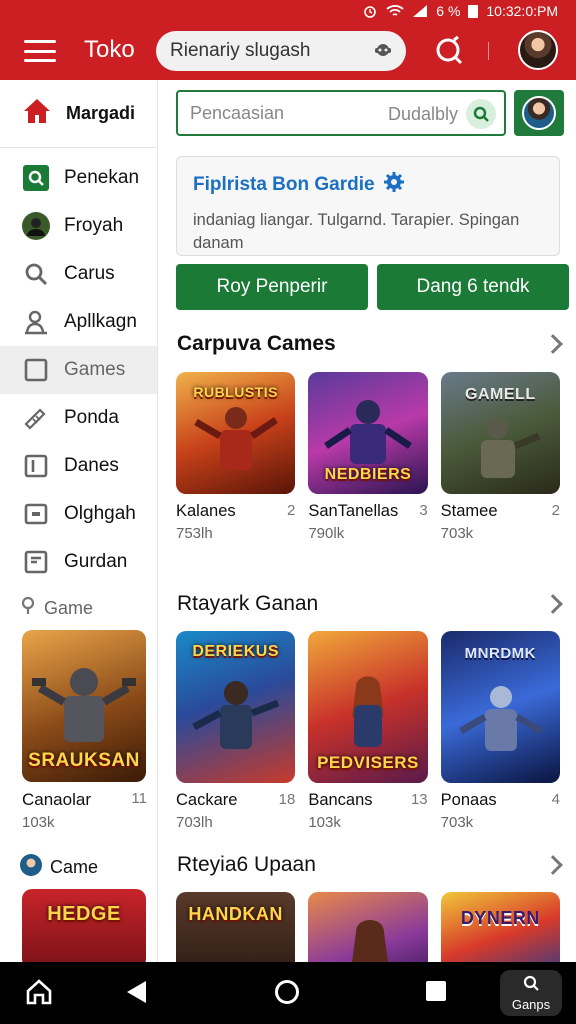 This screenshot has width=576, height=1024. Describe the element at coordinates (272, 287) in the screenshot. I see `primary-left-button: Roy Penperir` at that location.